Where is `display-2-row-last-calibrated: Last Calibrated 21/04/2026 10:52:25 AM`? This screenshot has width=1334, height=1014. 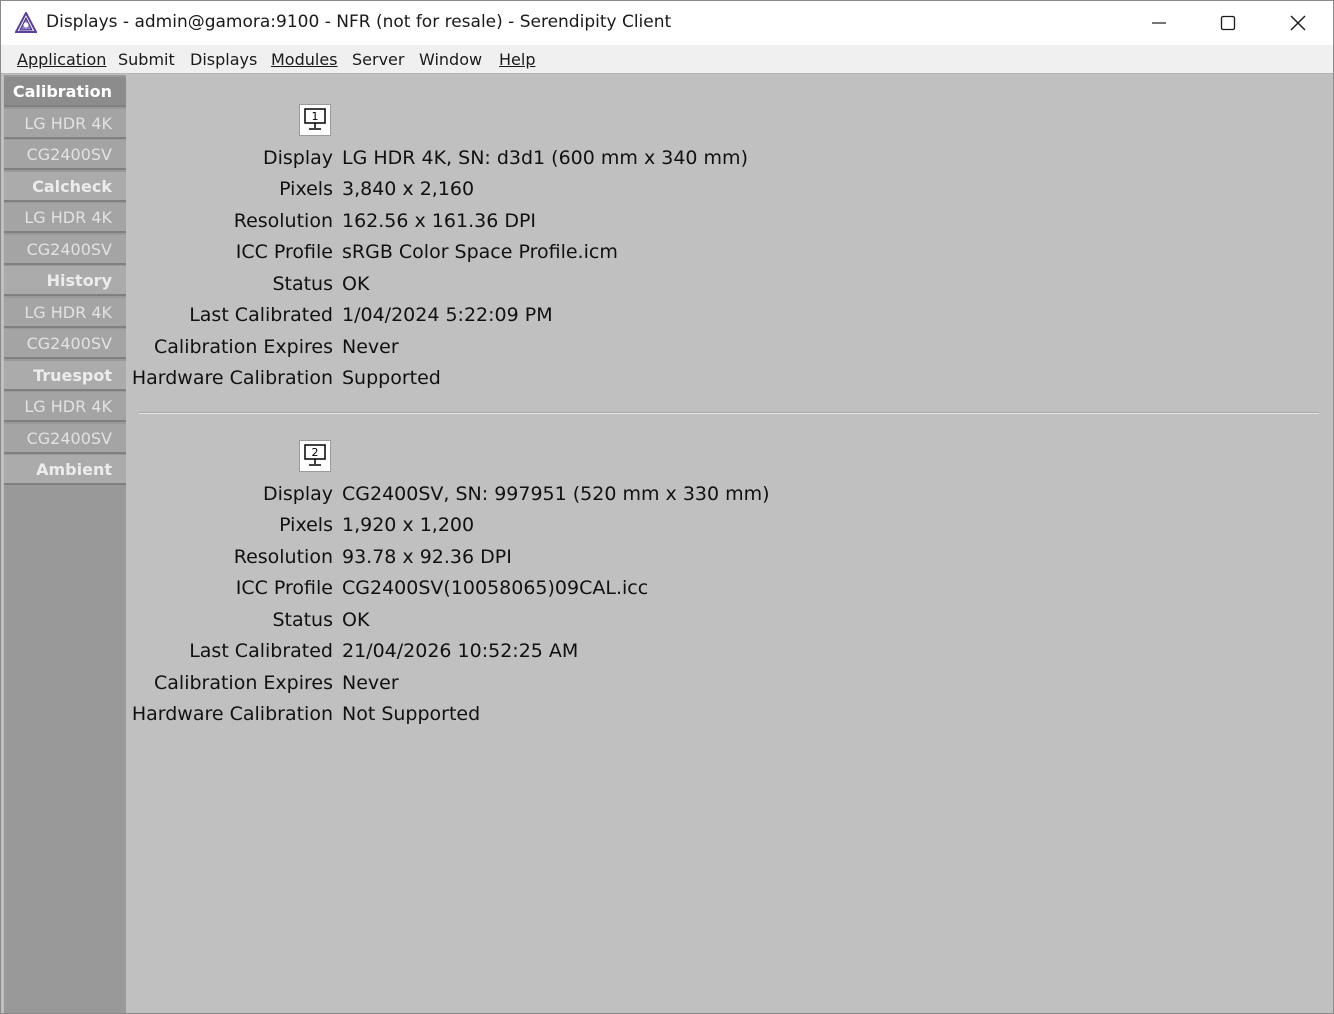 display-2-row-last-calibrated: Last Calibrated 21/04/2026 10:52:25 AM is located at coordinates (729, 653).